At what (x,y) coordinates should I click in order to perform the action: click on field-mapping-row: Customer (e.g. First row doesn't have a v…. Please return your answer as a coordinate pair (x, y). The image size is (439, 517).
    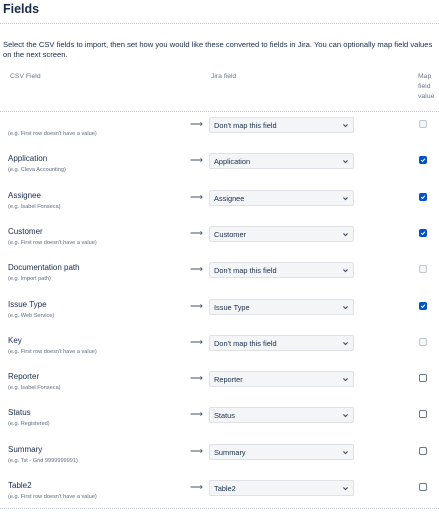
    Looking at the image, I should click on (219, 240).